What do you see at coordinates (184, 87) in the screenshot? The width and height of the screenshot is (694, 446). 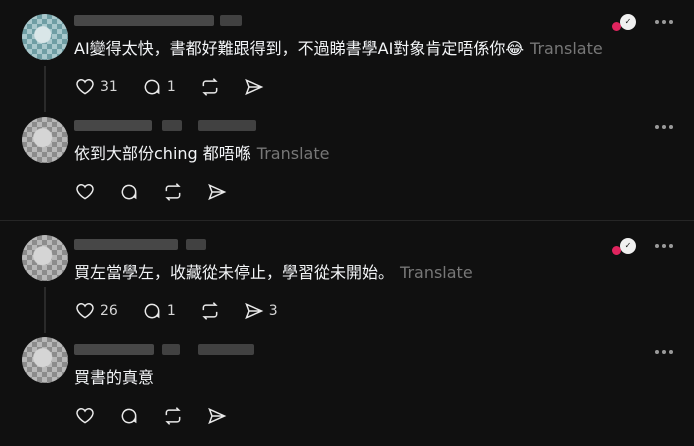 I see `post-actions: 31 1` at bounding box center [184, 87].